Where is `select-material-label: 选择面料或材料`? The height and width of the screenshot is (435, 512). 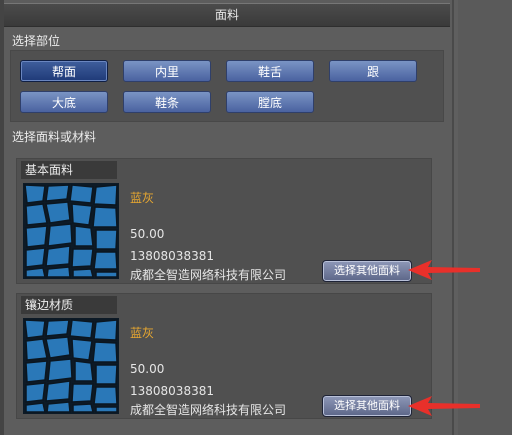 select-material-label: 选择面料或材料 is located at coordinates (54, 137).